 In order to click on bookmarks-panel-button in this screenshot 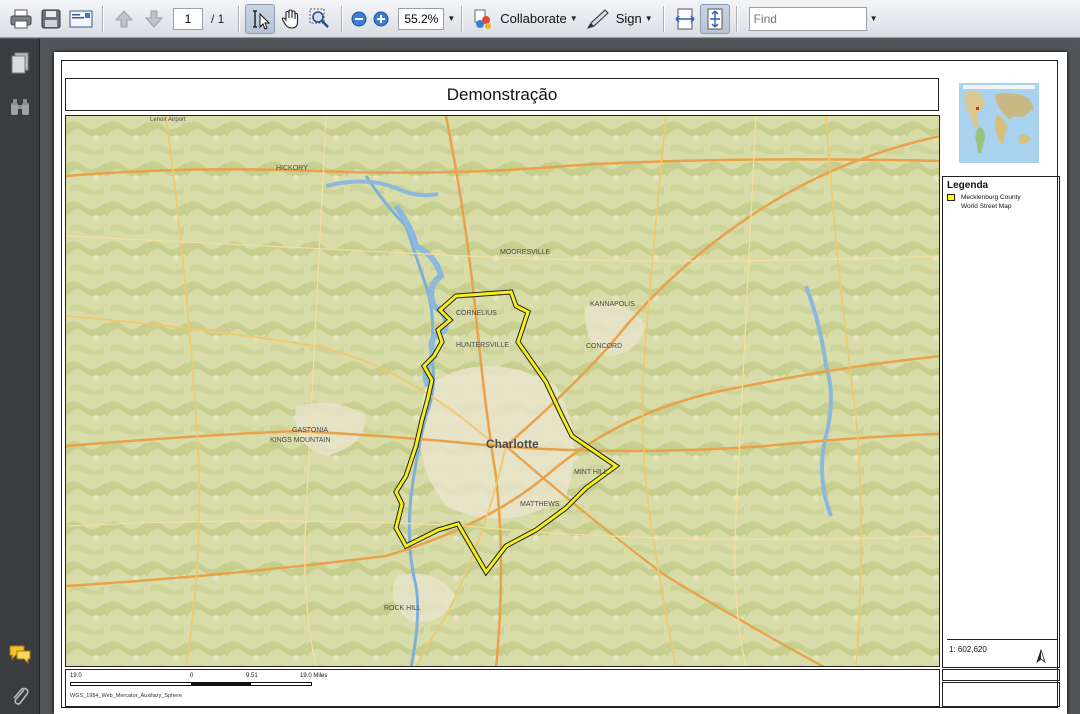, I will do `click(20, 107)`.